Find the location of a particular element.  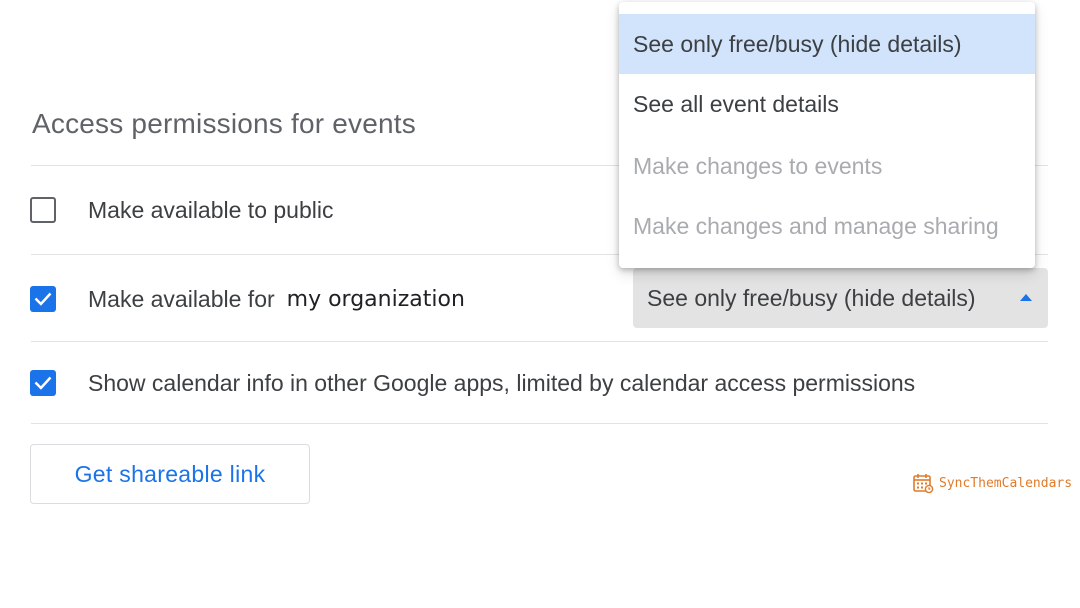

google-apps-checkbox is located at coordinates (43, 383).